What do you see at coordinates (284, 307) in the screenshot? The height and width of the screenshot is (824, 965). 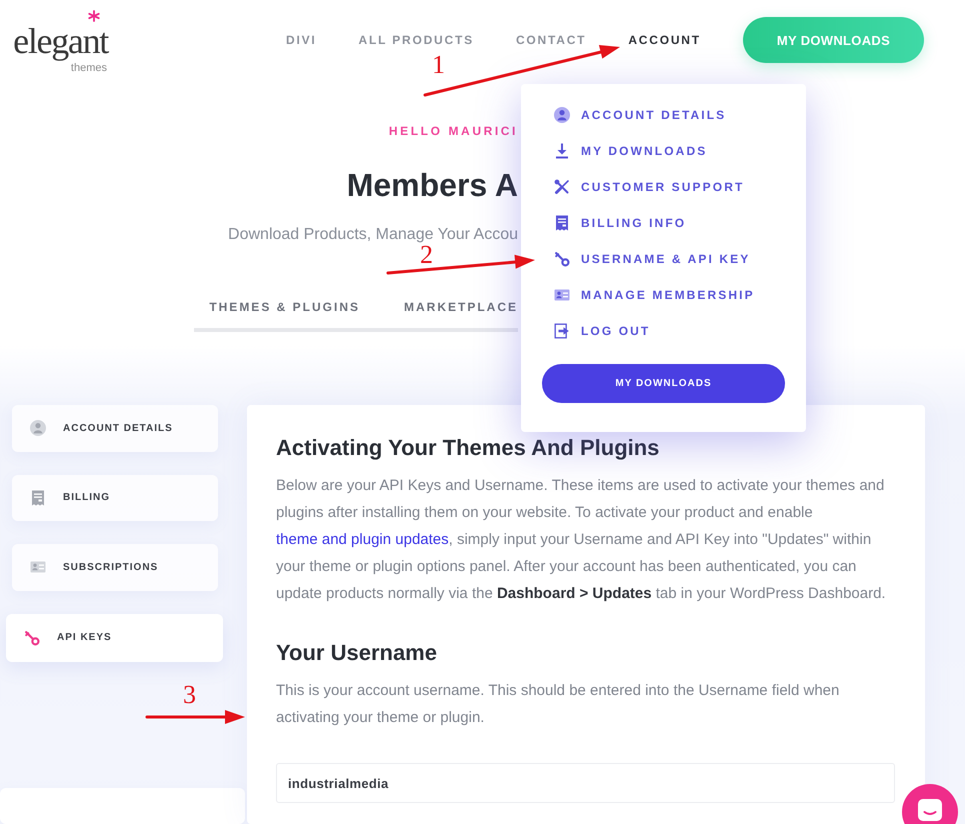 I see `section-tab: THEMES & PLUGINS` at bounding box center [284, 307].